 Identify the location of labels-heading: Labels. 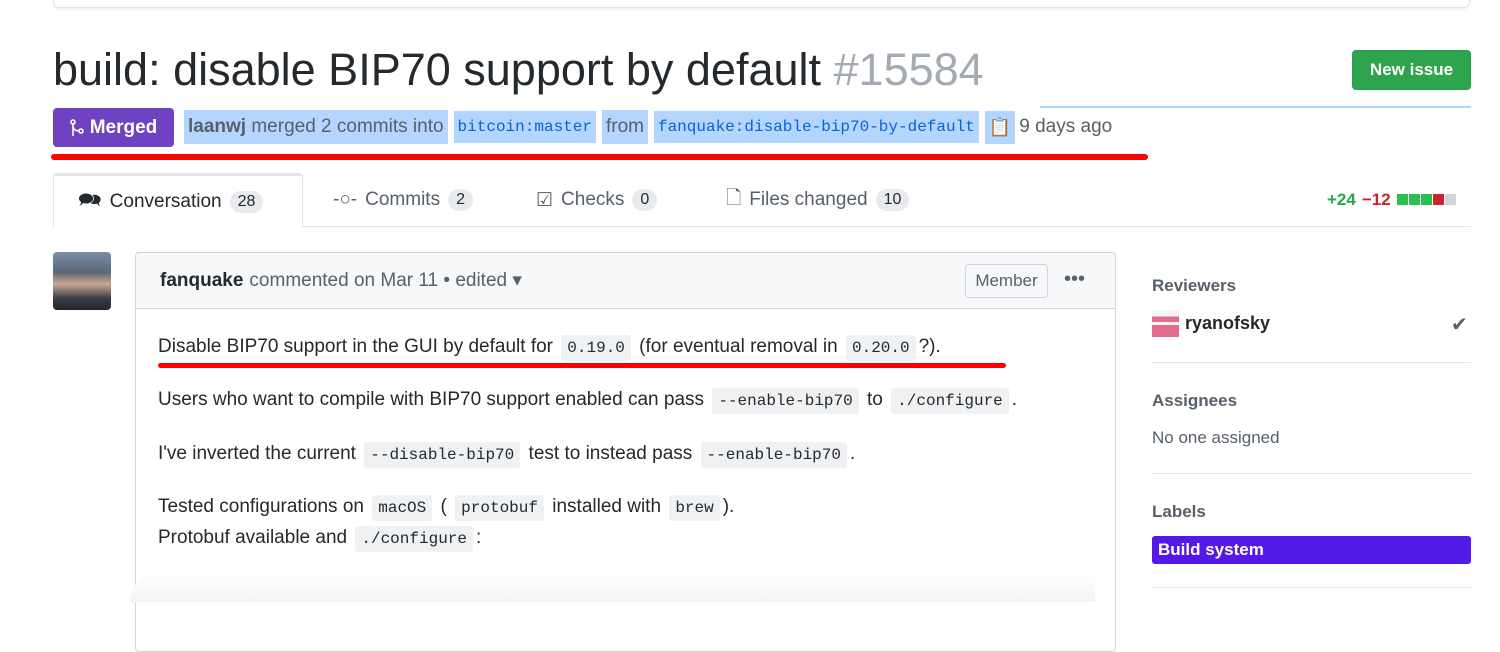
(1179, 512).